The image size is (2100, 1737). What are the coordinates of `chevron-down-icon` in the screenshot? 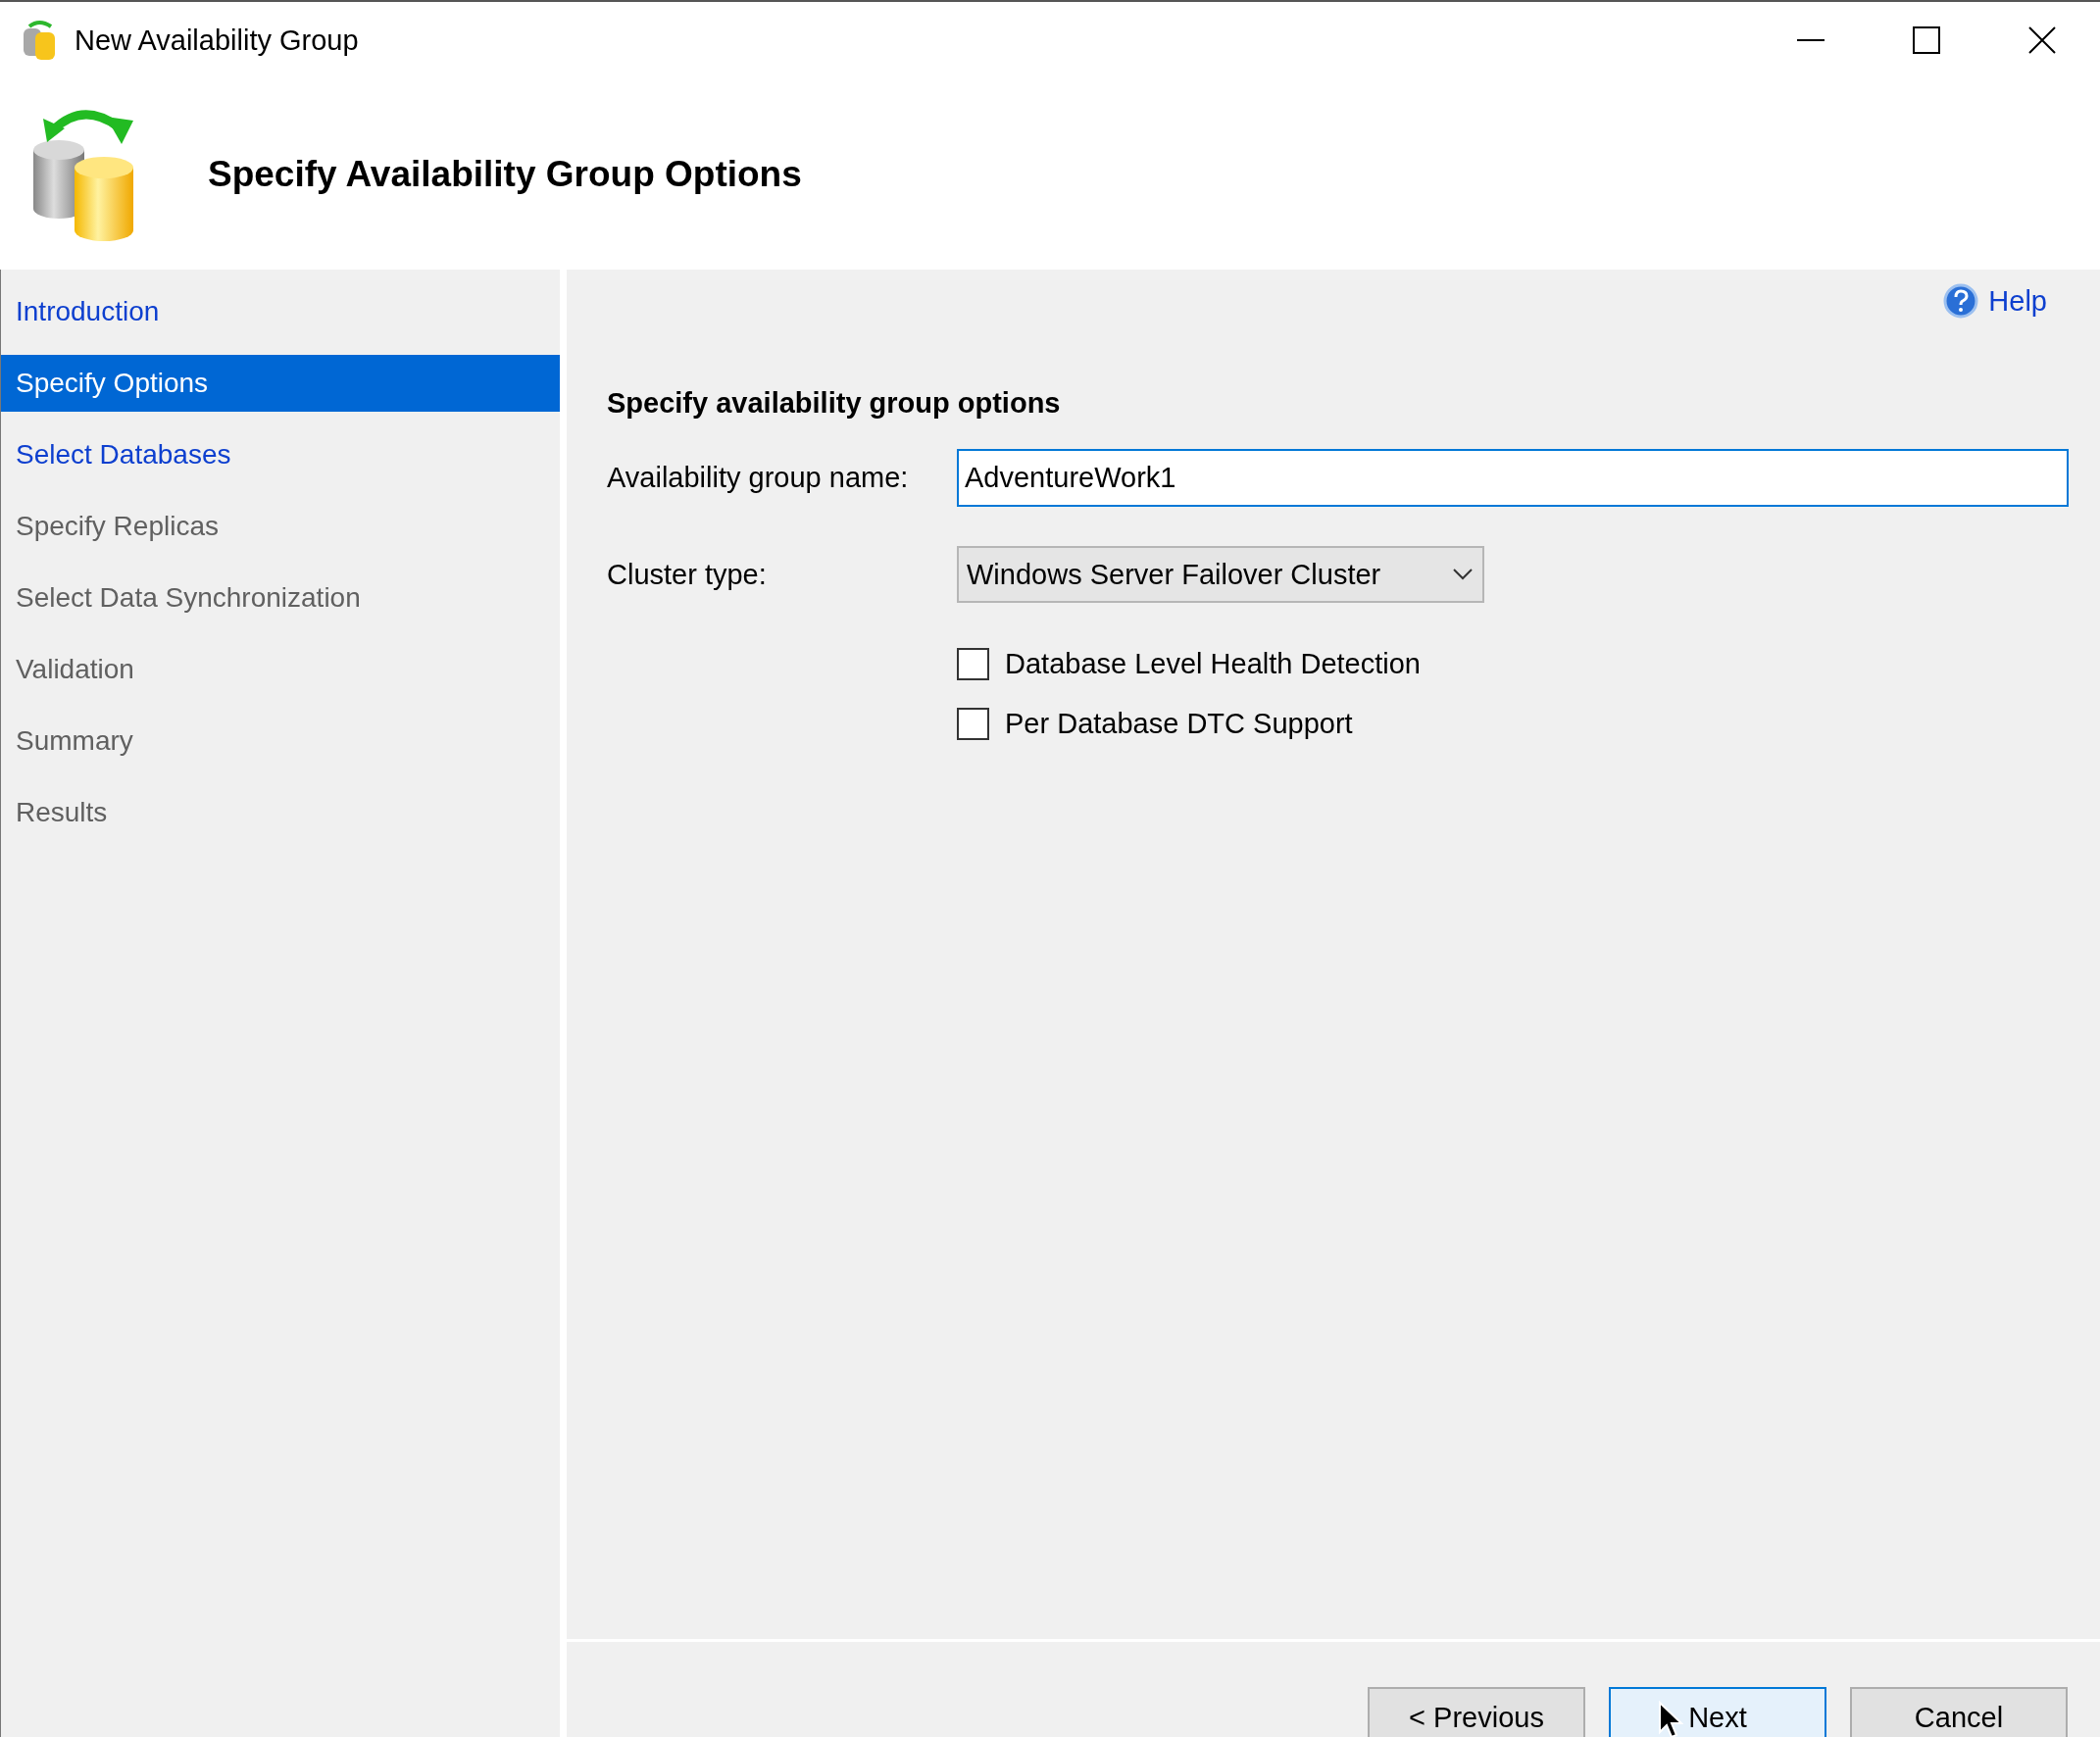 It's located at (1463, 574).